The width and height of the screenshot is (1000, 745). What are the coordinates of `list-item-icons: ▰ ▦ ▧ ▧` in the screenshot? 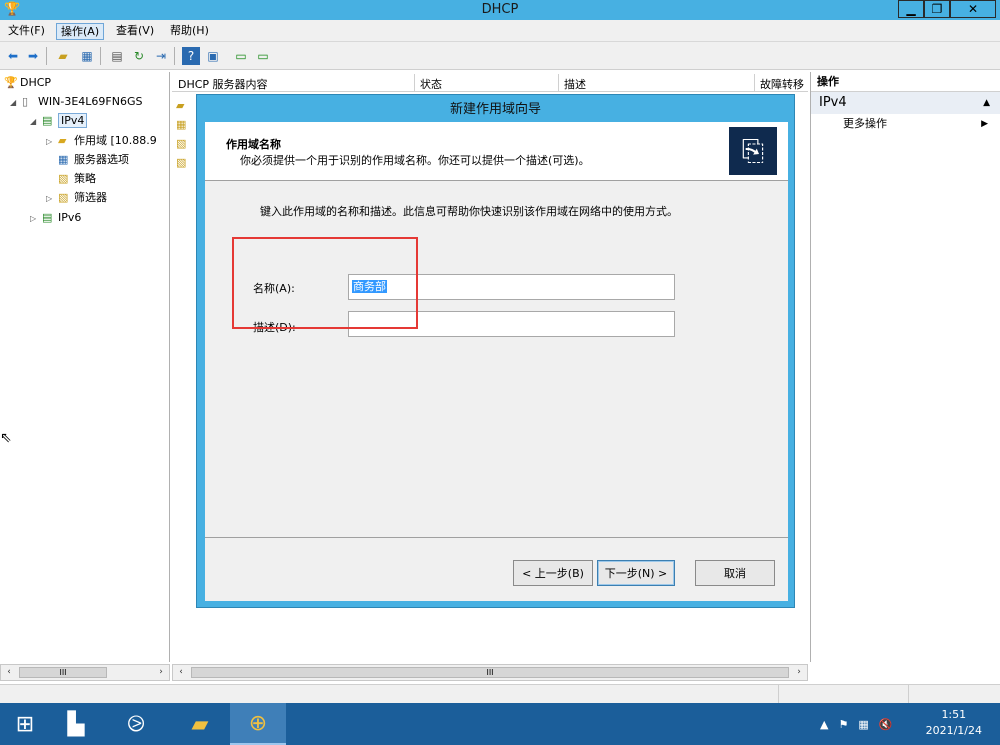 It's located at (181, 134).